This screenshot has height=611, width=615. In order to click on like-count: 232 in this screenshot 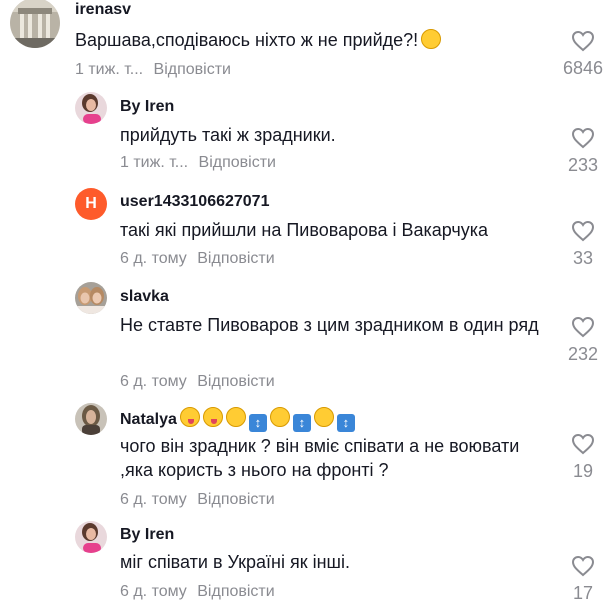, I will do `click(583, 354)`.